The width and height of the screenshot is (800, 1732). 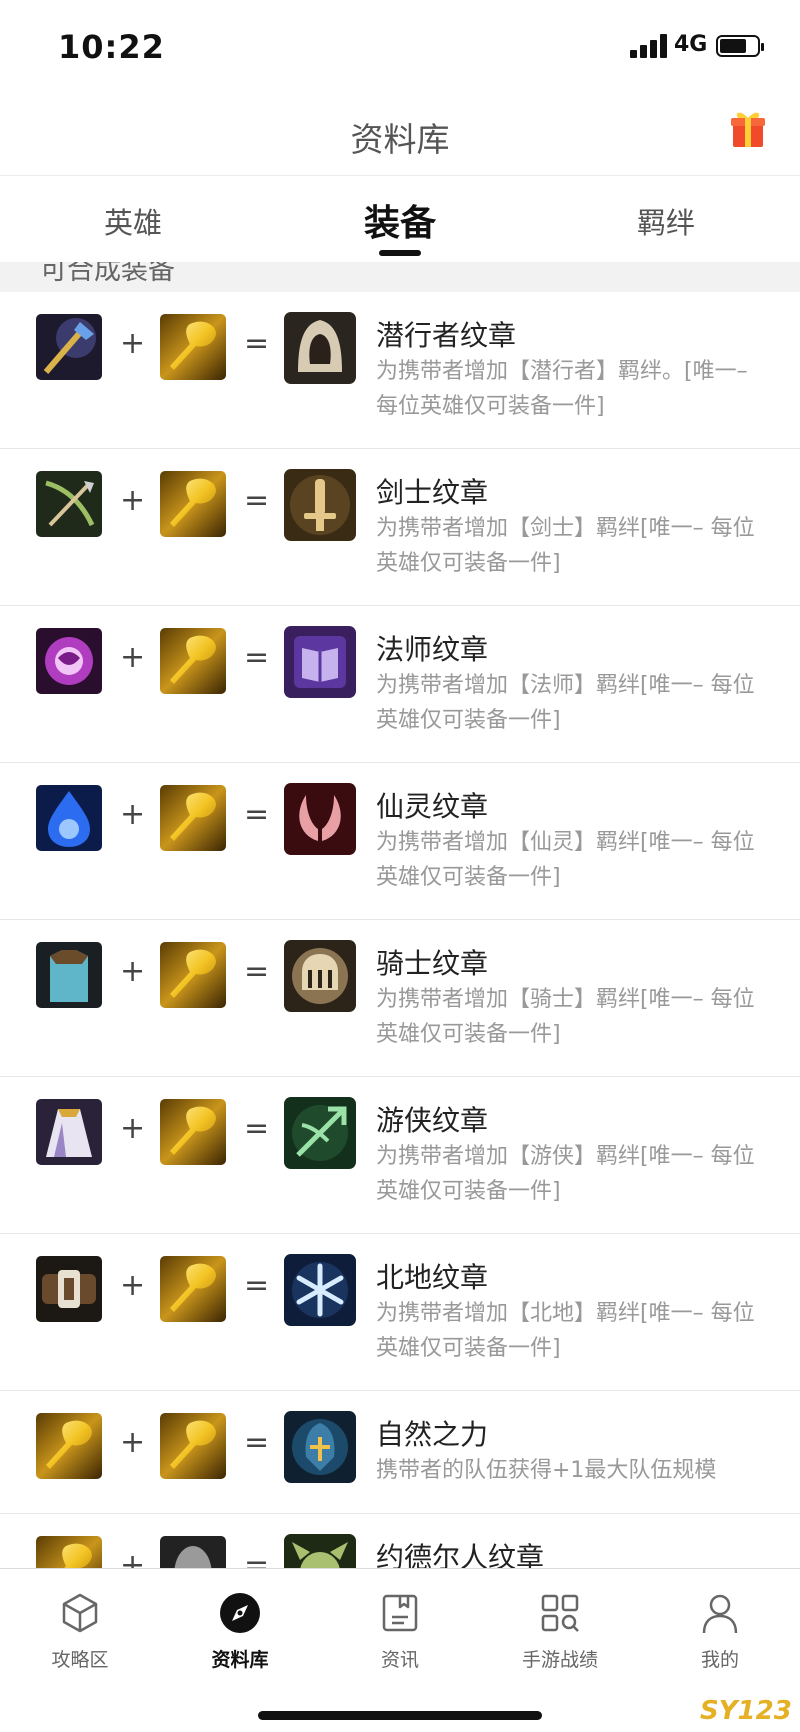 What do you see at coordinates (432, 963) in the screenshot?
I see `item-name: 骑士纹章` at bounding box center [432, 963].